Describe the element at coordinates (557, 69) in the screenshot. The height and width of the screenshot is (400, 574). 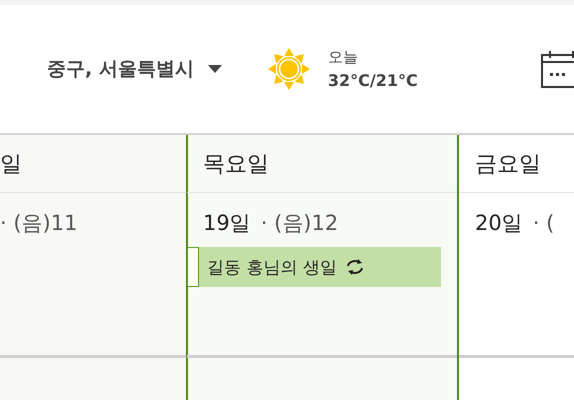
I see `calendar-icon` at that location.